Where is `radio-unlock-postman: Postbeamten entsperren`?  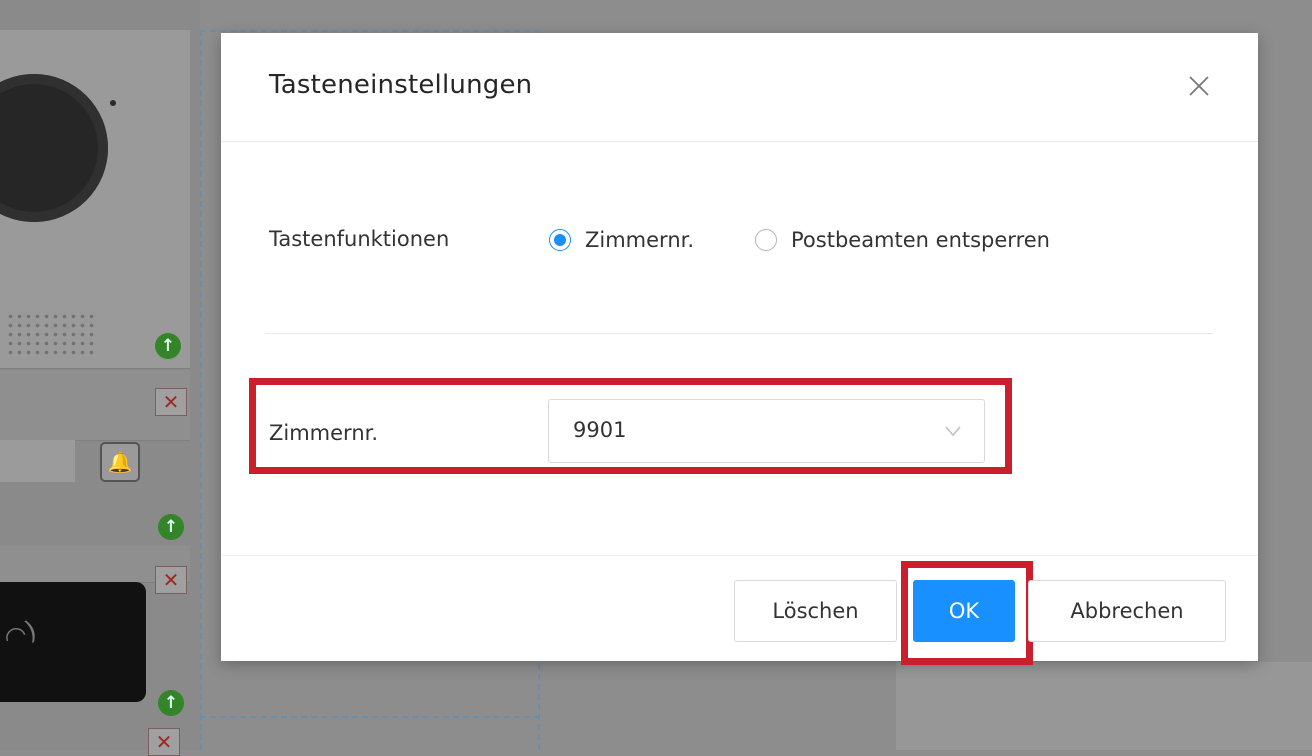 radio-unlock-postman: Postbeamten entsperren is located at coordinates (902, 240).